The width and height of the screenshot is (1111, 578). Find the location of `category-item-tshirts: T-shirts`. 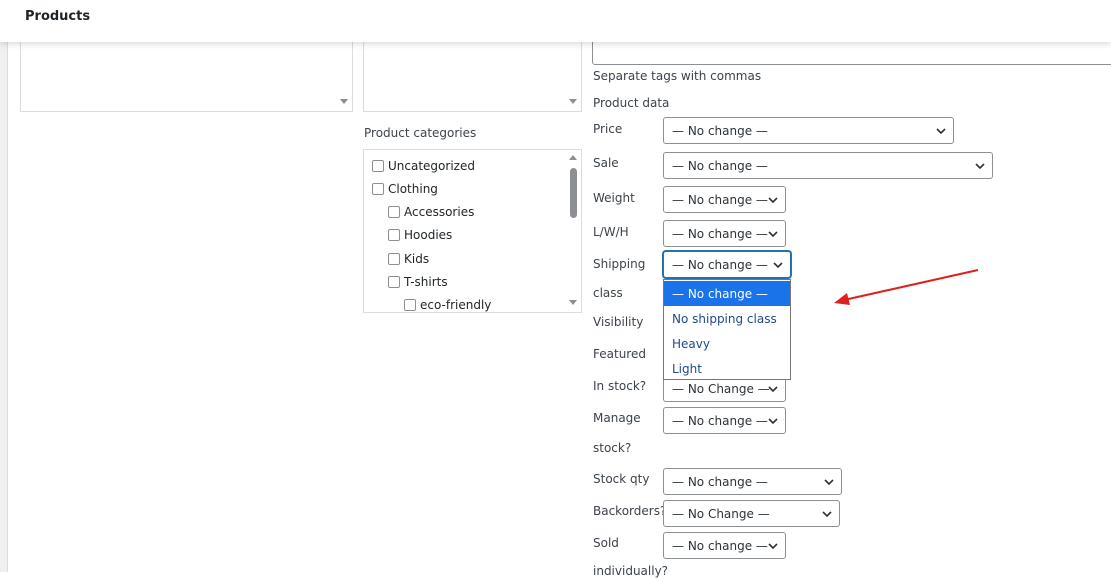

category-item-tshirts: T-shirts is located at coordinates (418, 282).